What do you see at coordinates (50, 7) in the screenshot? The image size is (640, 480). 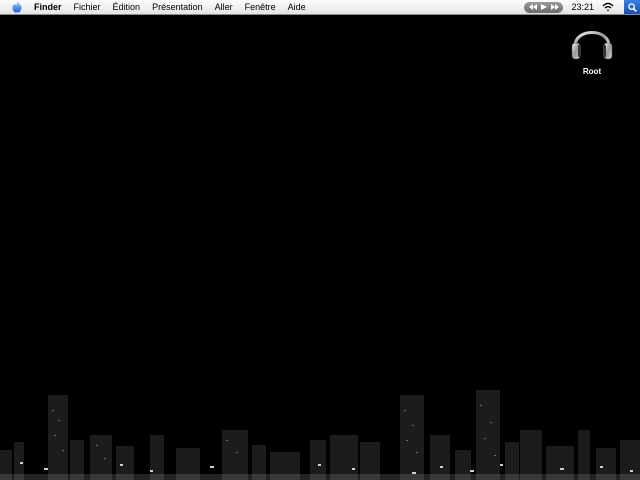 I see `menu-finder: Finder` at bounding box center [50, 7].